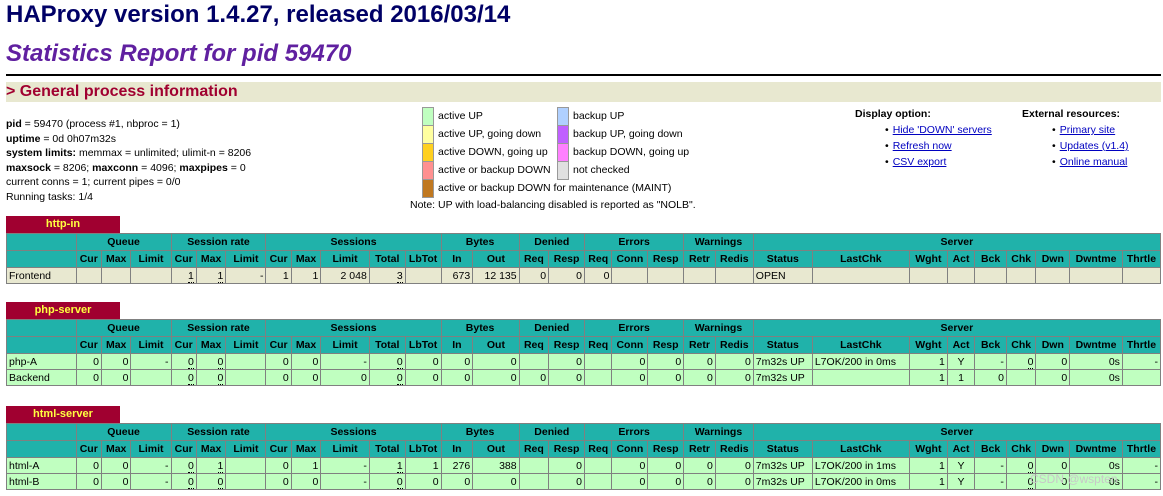 The image size is (1163, 496). What do you see at coordinates (480, 328) in the screenshot?
I see `group-header-bytes: Bytes` at bounding box center [480, 328].